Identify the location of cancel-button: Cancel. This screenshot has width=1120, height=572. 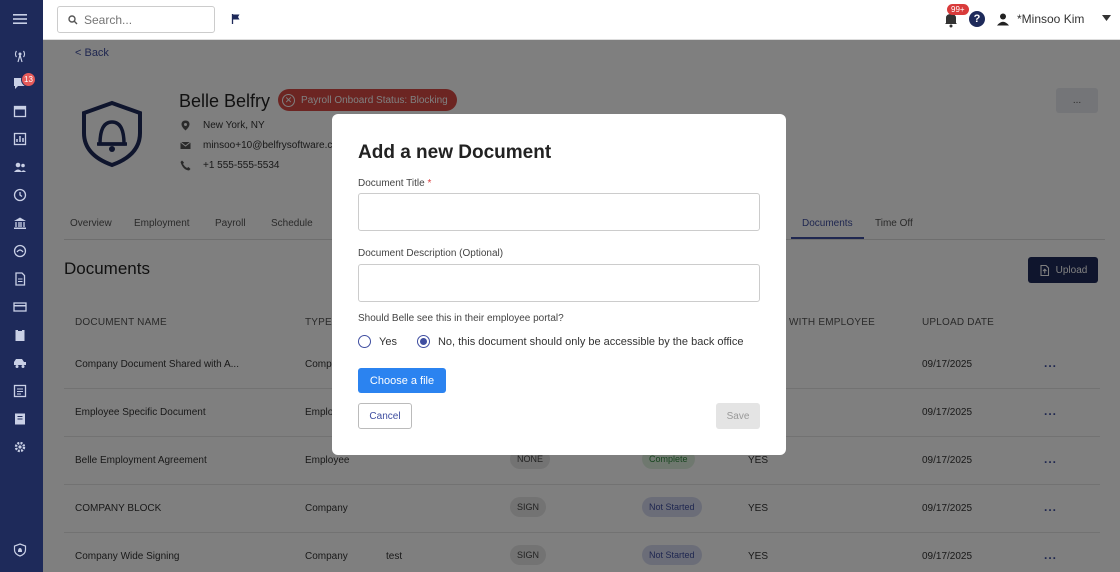
(385, 416).